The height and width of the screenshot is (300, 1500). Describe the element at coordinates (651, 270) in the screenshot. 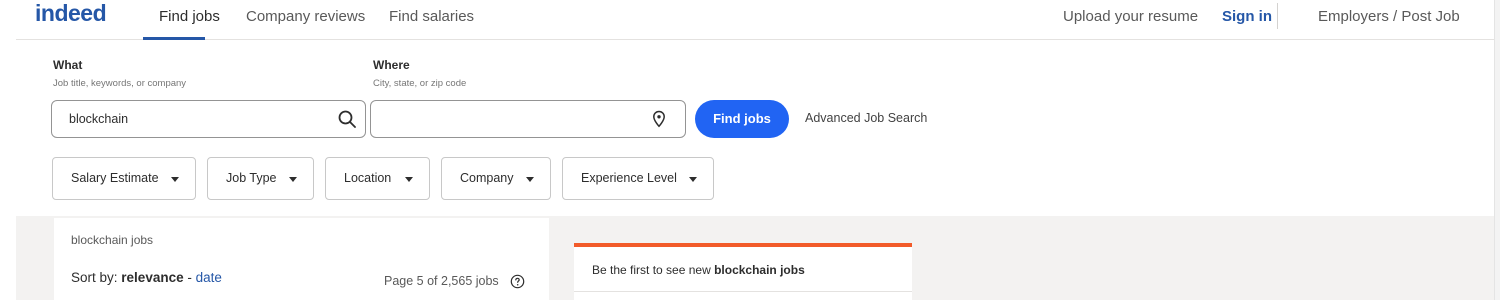

I see `alert-prefix: Be the first to see new` at that location.